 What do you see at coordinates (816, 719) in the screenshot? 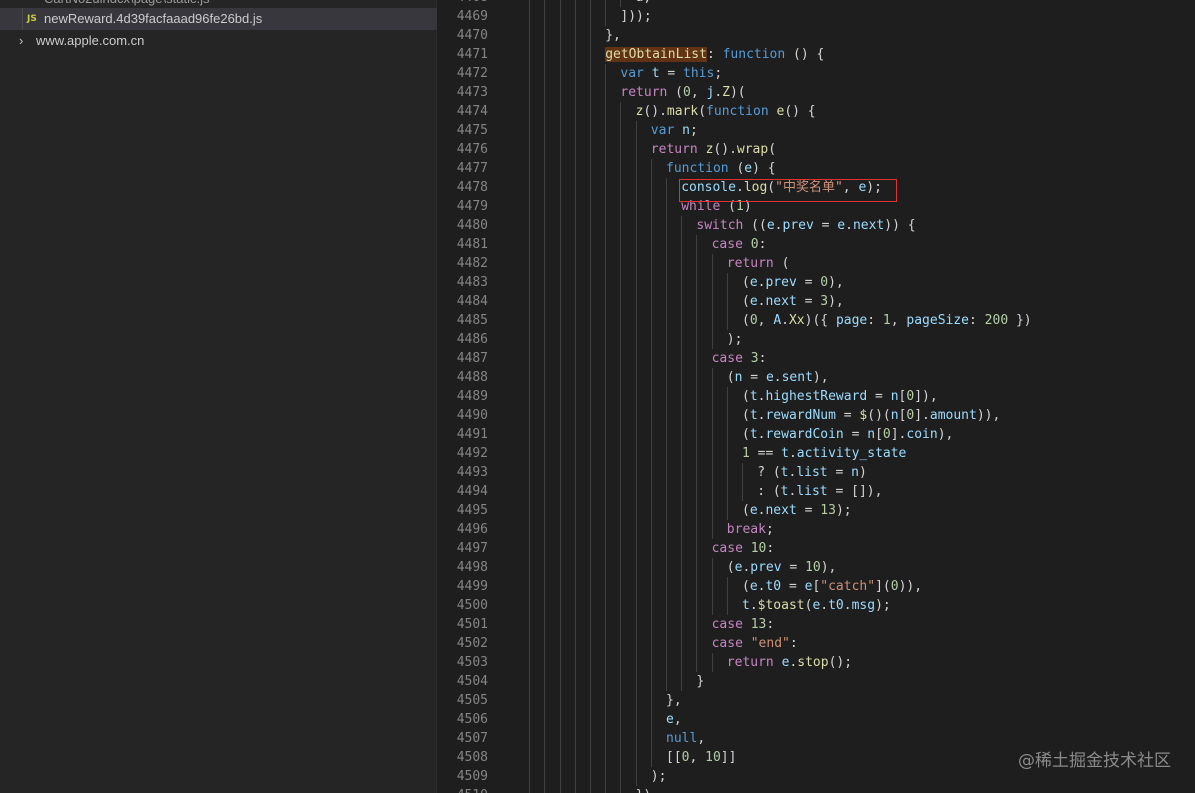
I see `code-line: 4506 e,` at bounding box center [816, 719].